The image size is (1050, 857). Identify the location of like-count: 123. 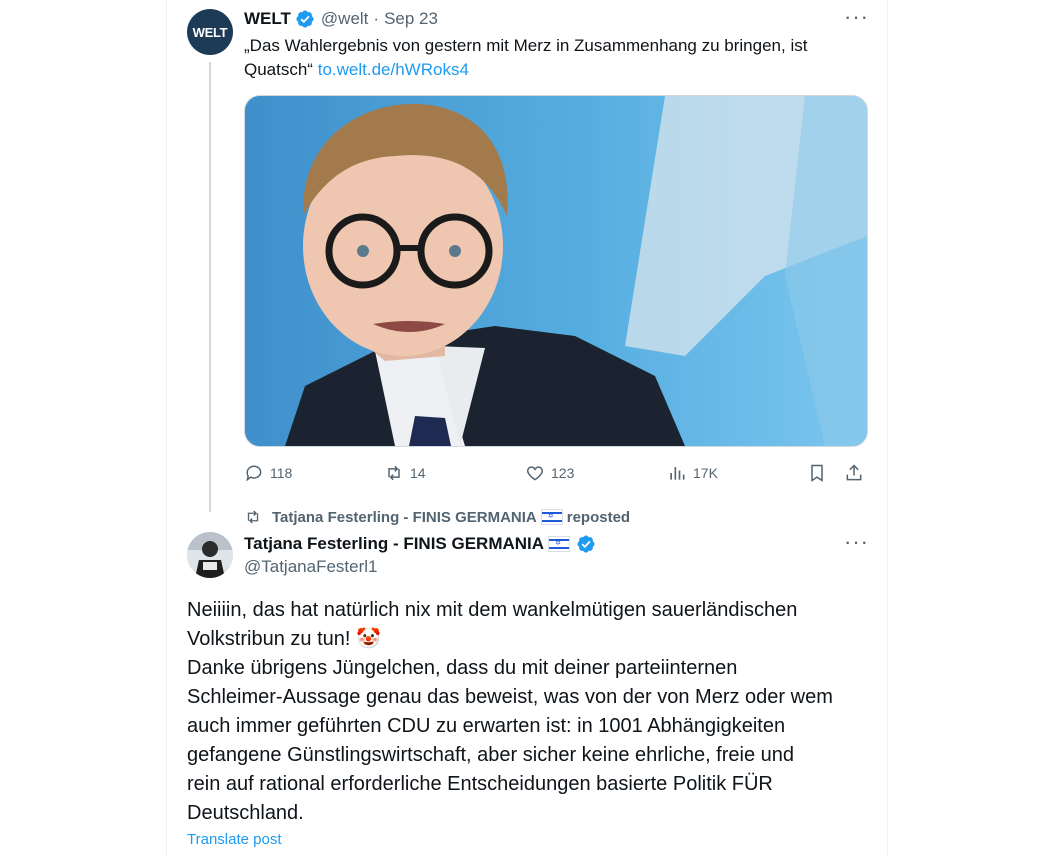
(563, 473).